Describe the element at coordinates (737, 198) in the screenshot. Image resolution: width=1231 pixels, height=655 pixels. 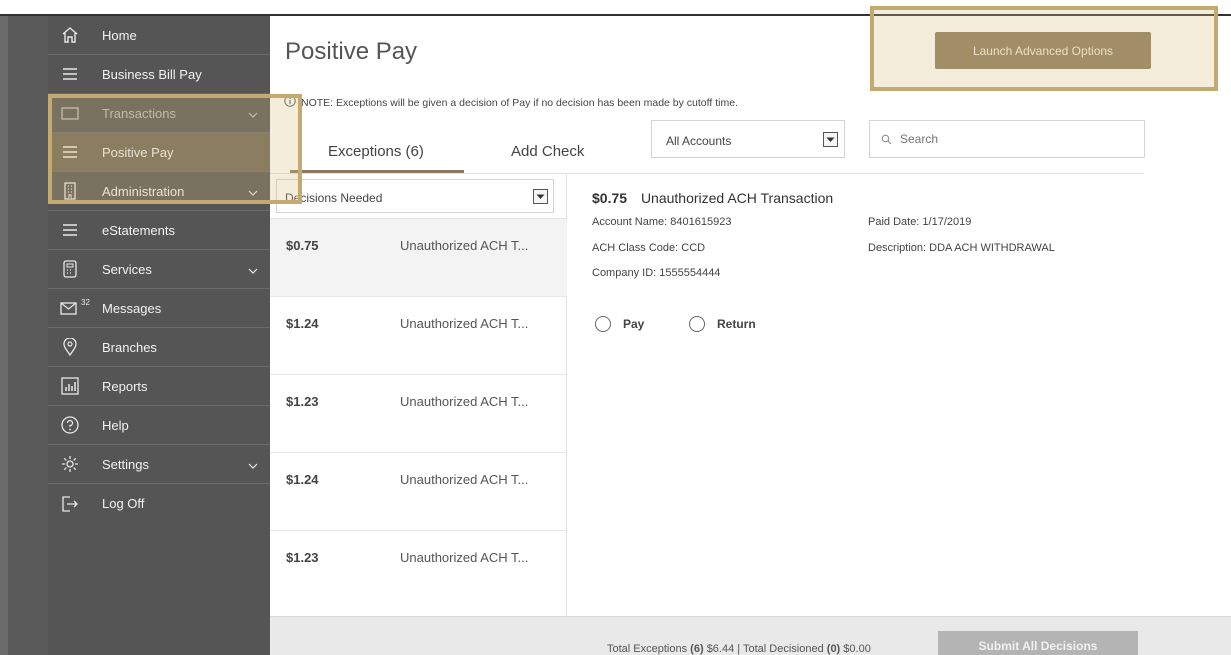
I see `detail-title: Unauthorized ACH Transaction` at that location.